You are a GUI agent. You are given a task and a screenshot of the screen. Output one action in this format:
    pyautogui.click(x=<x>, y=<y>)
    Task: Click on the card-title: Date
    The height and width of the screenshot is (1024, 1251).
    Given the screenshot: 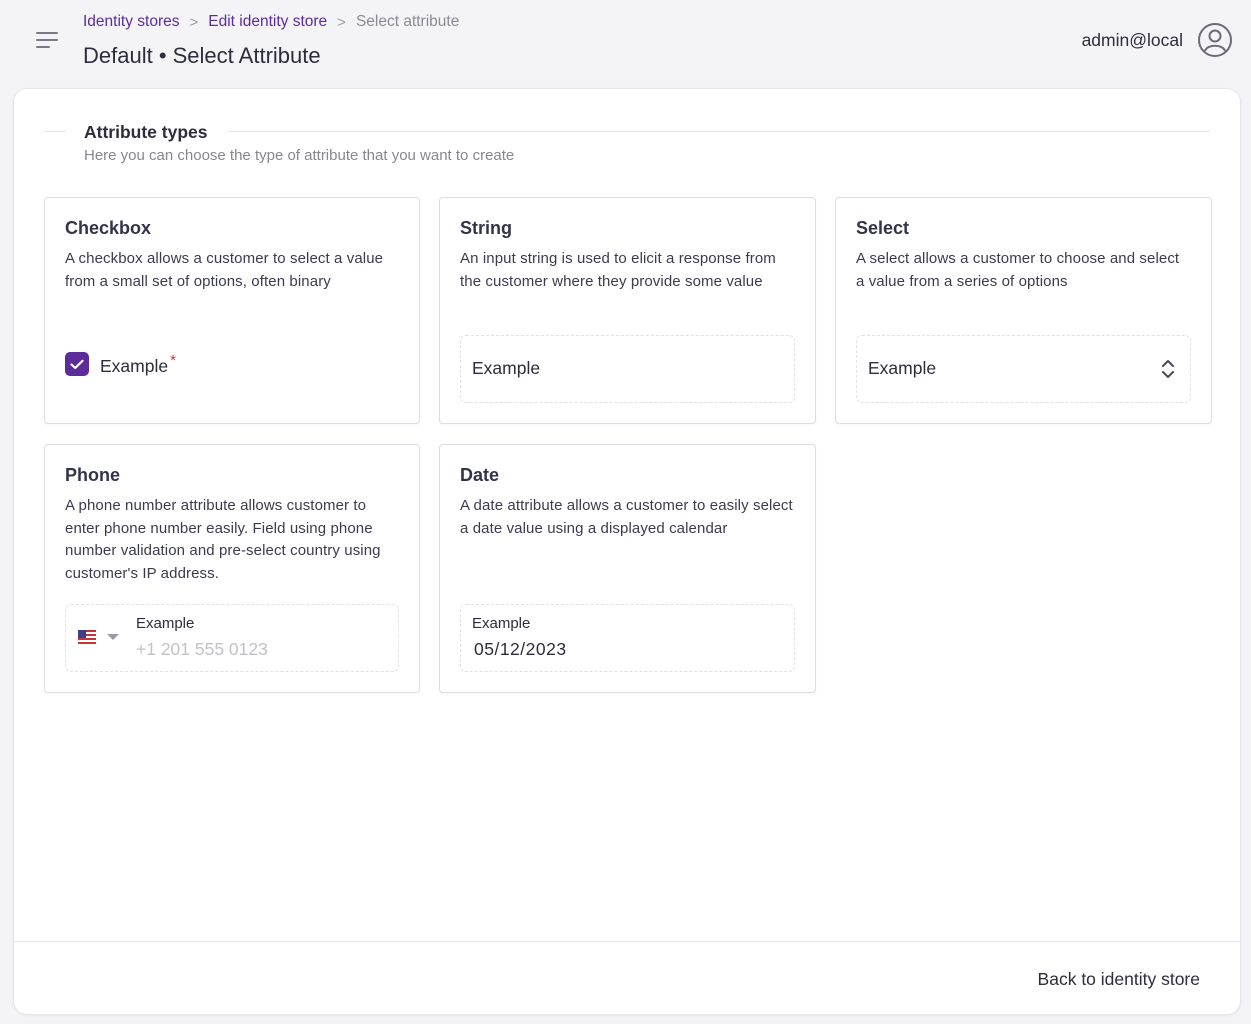 What is the action you would take?
    pyautogui.click(x=480, y=475)
    